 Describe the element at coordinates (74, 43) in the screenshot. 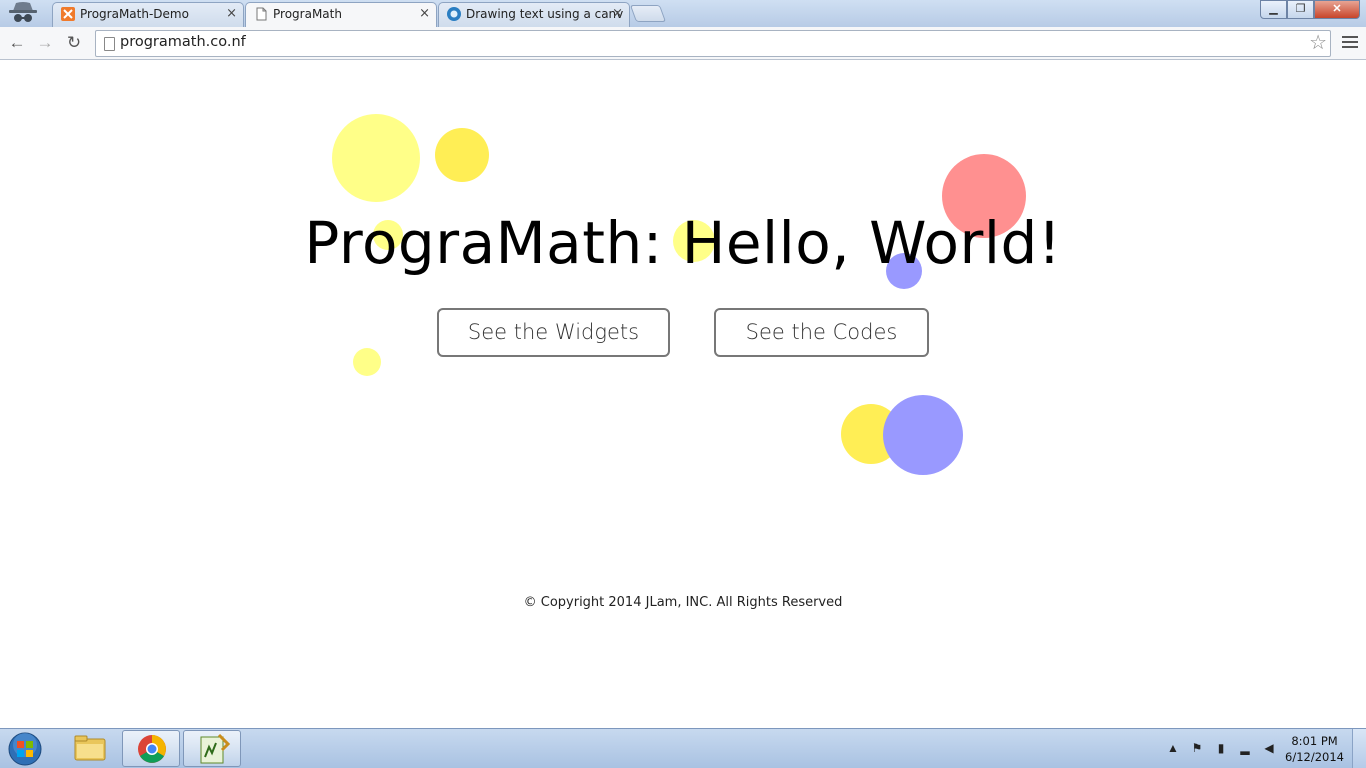

I see `reload-button: ↻` at that location.